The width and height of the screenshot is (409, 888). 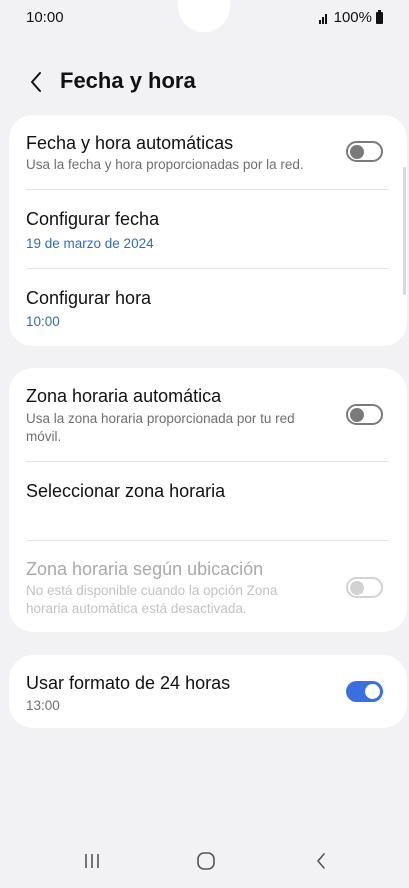 I want to click on format24-toggle, so click(x=364, y=691).